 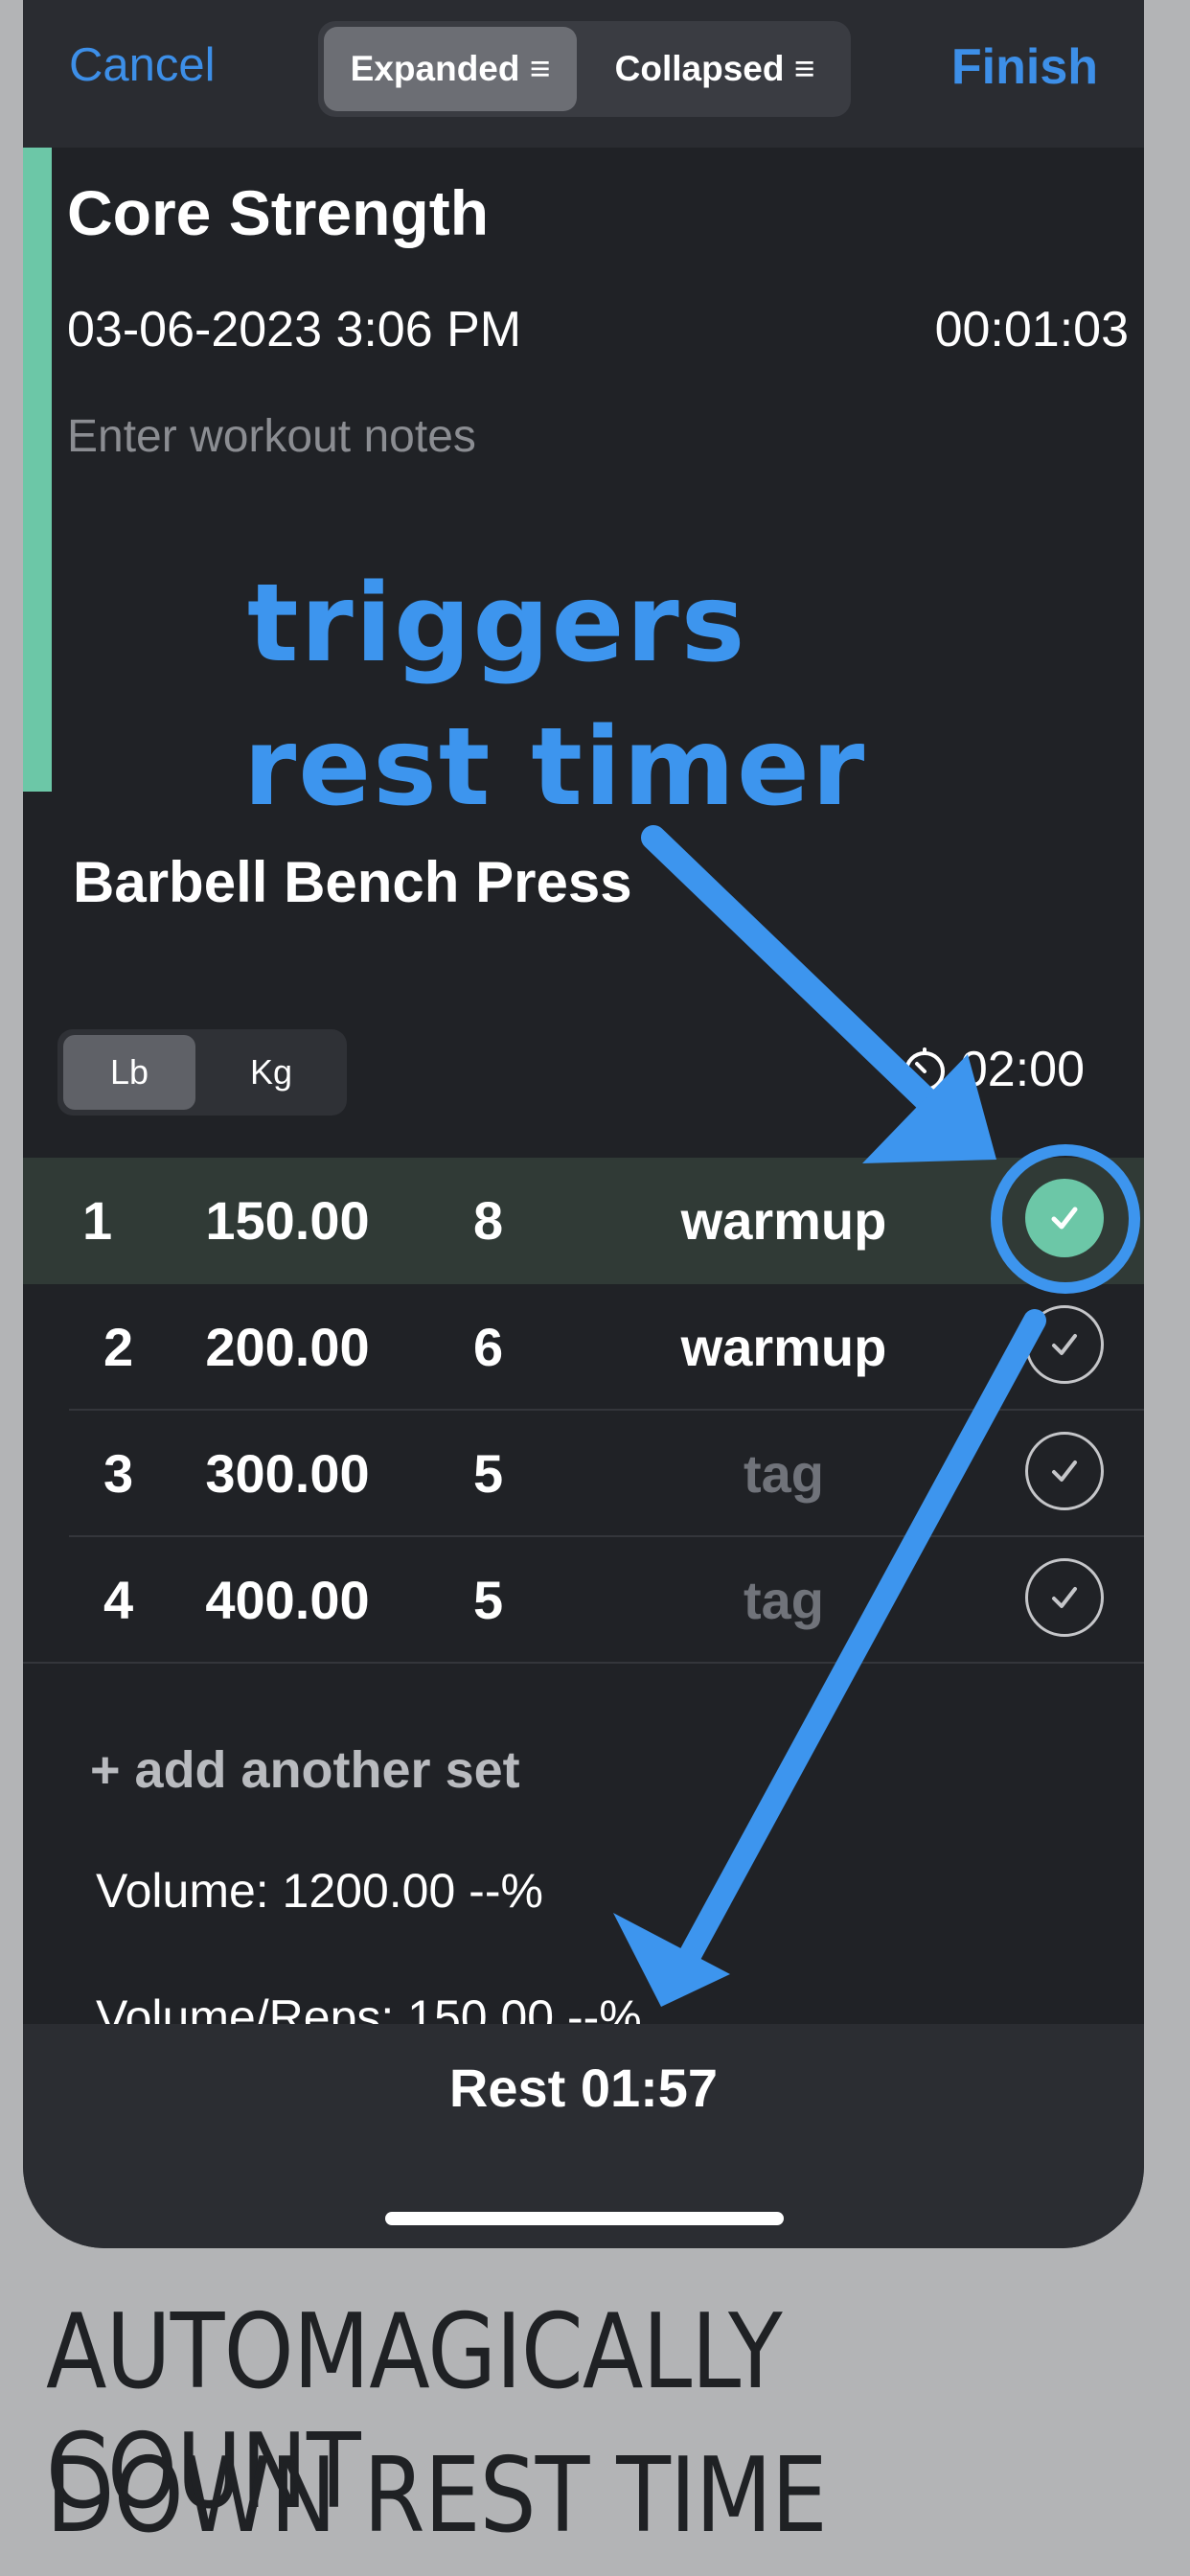 What do you see at coordinates (861, 1639) in the screenshot?
I see `arrow-to-rest-bar` at bounding box center [861, 1639].